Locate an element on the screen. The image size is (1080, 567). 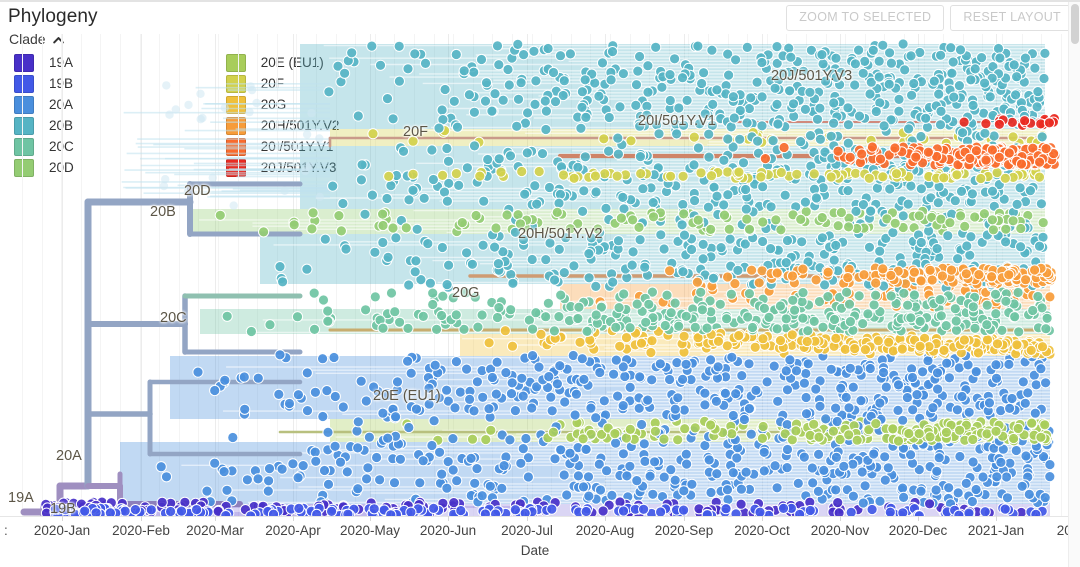
vertical-scrollbar is located at coordinates (1074, 284).